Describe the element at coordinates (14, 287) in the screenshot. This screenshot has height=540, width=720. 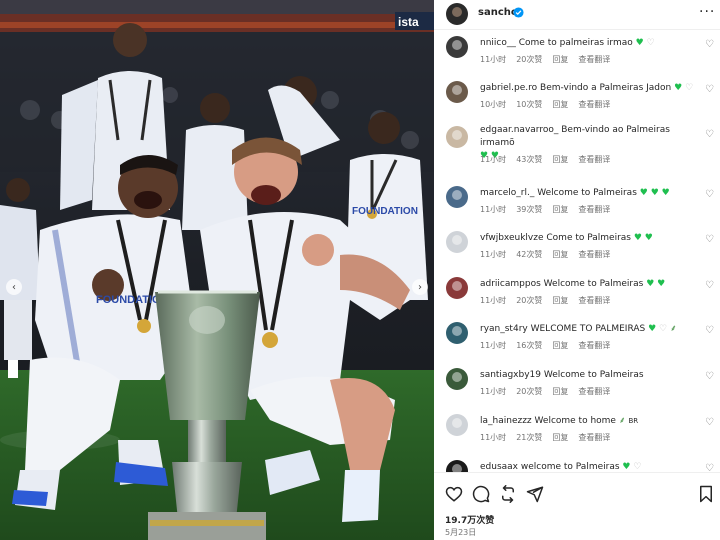
I see `previous-photo-button: ‹` at that location.